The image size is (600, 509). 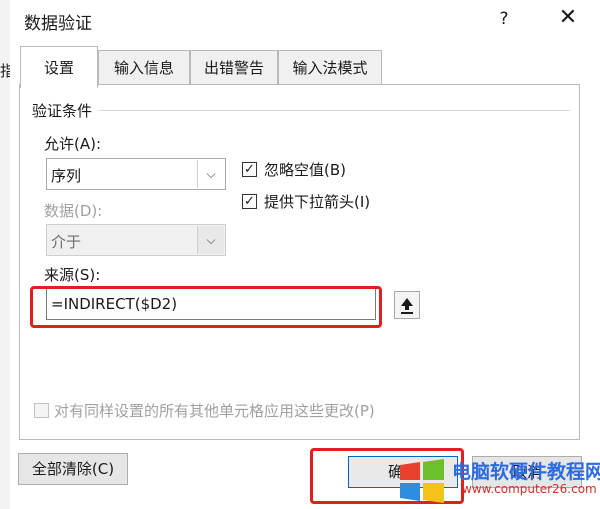 What do you see at coordinates (41, 410) in the screenshot?
I see `apply-all-checkbox` at bounding box center [41, 410].